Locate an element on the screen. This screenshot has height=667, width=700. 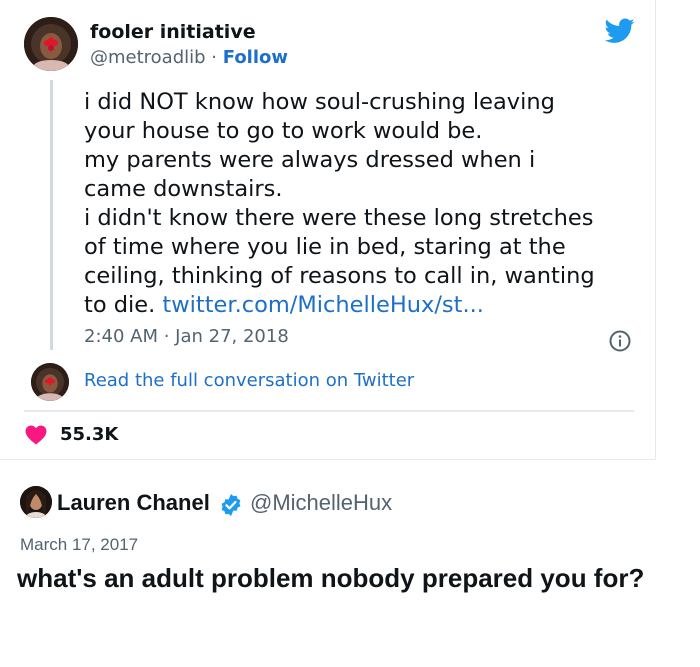
thread-line is located at coordinates (51, 215).